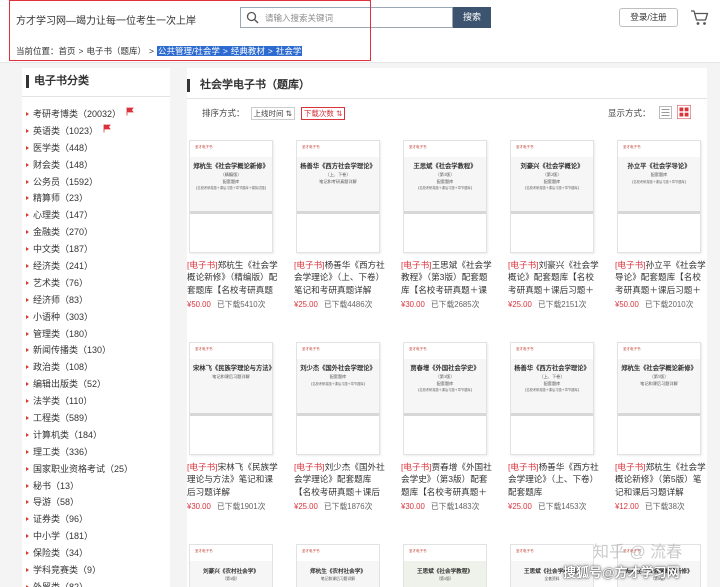 The image size is (720, 587). What do you see at coordinates (37, 51) in the screenshot?
I see `breadcrumb-prefix: 当前位置：` at bounding box center [37, 51].